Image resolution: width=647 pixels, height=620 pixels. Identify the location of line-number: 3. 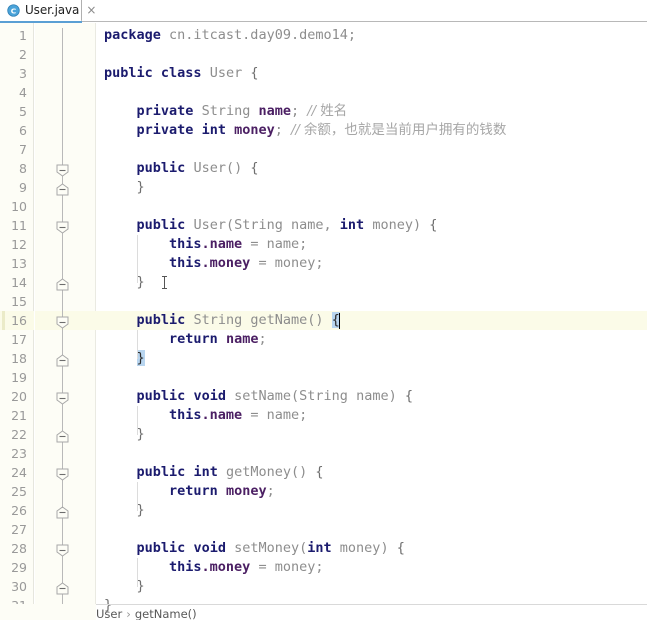
(23, 73).